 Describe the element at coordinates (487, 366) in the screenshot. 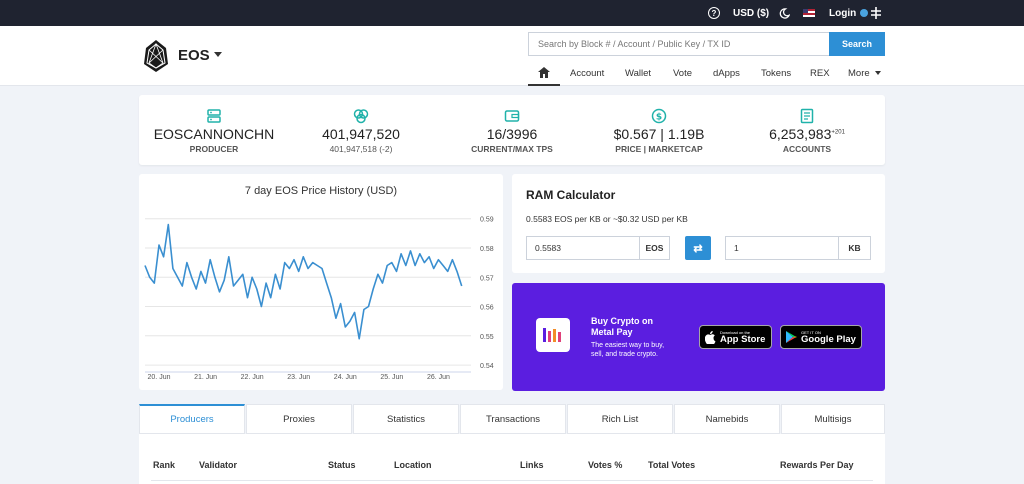

I see `y-tick-label: 0.54` at that location.